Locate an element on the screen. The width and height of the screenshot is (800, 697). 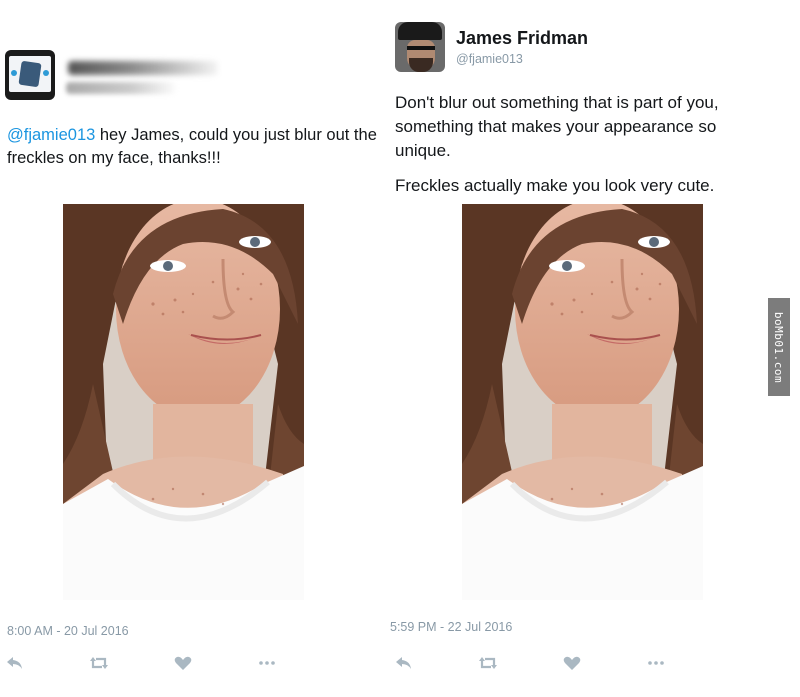
blurred-author-handle is located at coordinates (121, 88).